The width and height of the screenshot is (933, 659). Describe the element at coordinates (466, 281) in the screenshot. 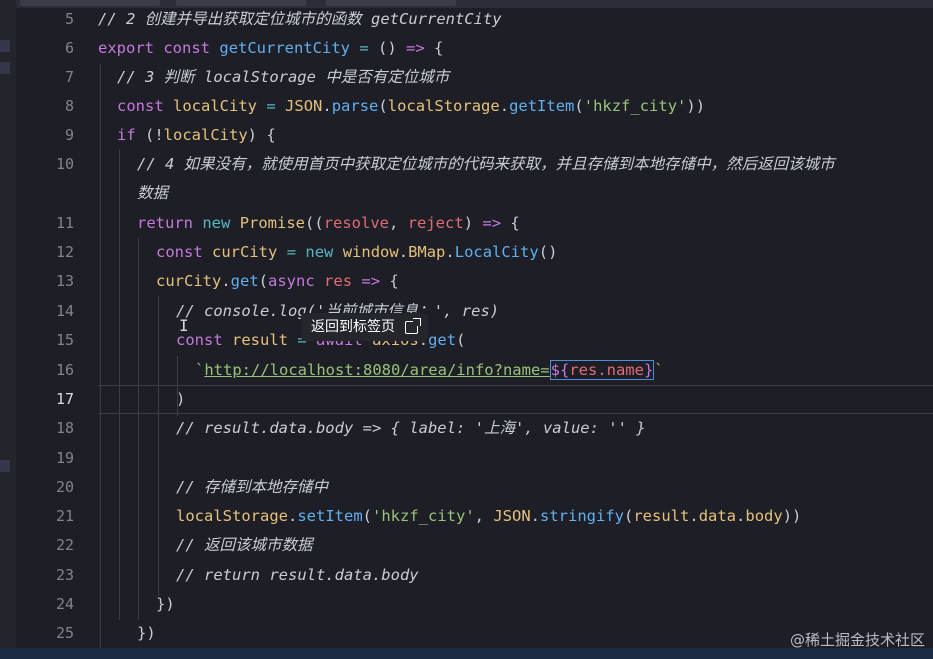

I see `code-line: 13 curCity.get(async res => {` at that location.